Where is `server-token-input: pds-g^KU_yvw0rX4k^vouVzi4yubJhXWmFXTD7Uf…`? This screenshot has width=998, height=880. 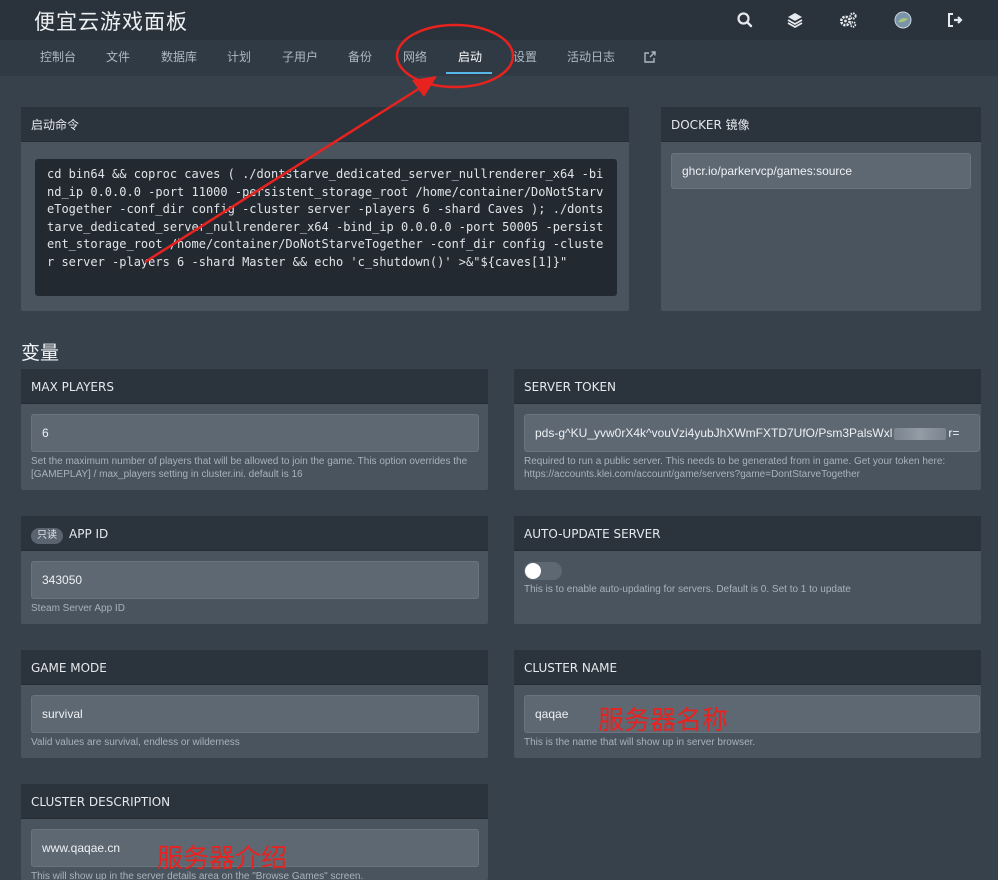
server-token-input: pds-g^KU_yvw0rX4k^vouVzi4yubJhXWmFXTD7Uf… is located at coordinates (752, 433).